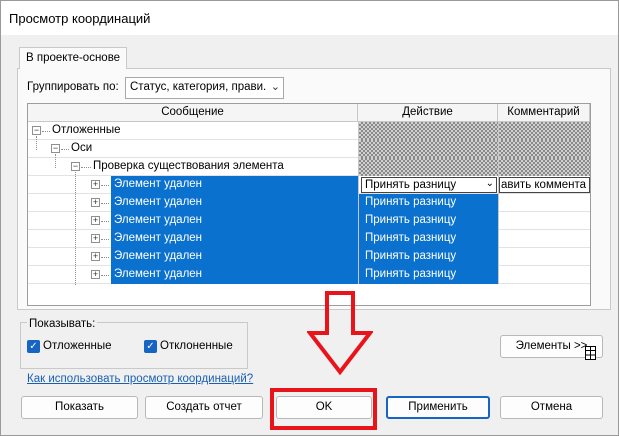 Image resolution: width=619 pixels, height=436 pixels. What do you see at coordinates (544, 113) in the screenshot?
I see `column-header-comment: Комментарий` at bounding box center [544, 113].